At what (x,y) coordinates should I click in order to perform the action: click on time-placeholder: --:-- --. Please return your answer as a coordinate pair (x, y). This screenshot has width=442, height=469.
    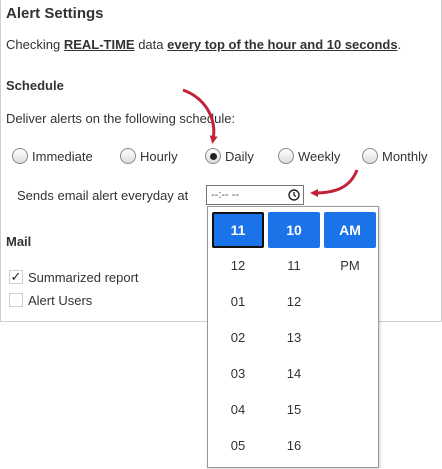
    Looking at the image, I should click on (225, 195).